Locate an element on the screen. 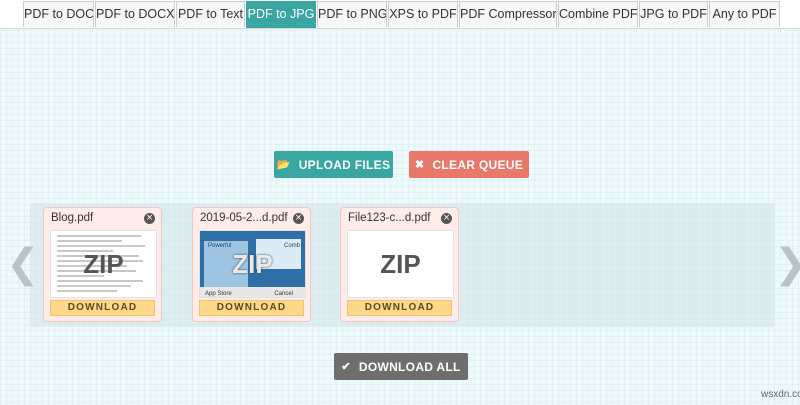 The image size is (800, 405). file-name: Blog.pdf is located at coordinates (72, 218).